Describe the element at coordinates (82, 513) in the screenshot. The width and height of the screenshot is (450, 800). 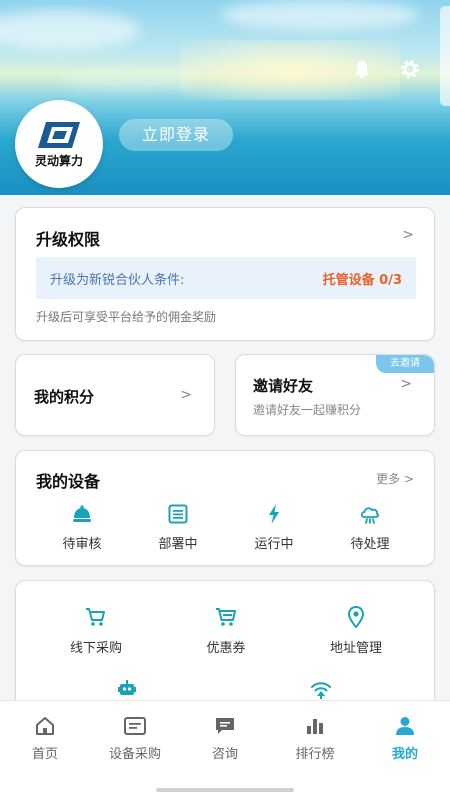
I see `bell-icon` at that location.